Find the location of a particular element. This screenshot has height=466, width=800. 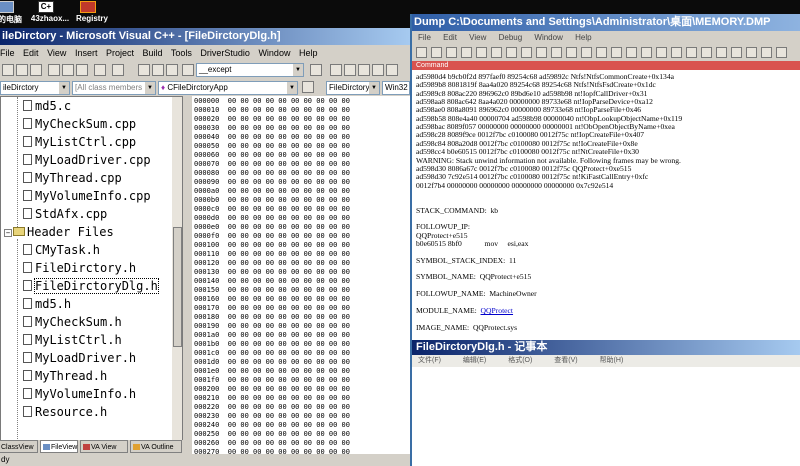

disassembly-icon is located at coordinates (706, 52).